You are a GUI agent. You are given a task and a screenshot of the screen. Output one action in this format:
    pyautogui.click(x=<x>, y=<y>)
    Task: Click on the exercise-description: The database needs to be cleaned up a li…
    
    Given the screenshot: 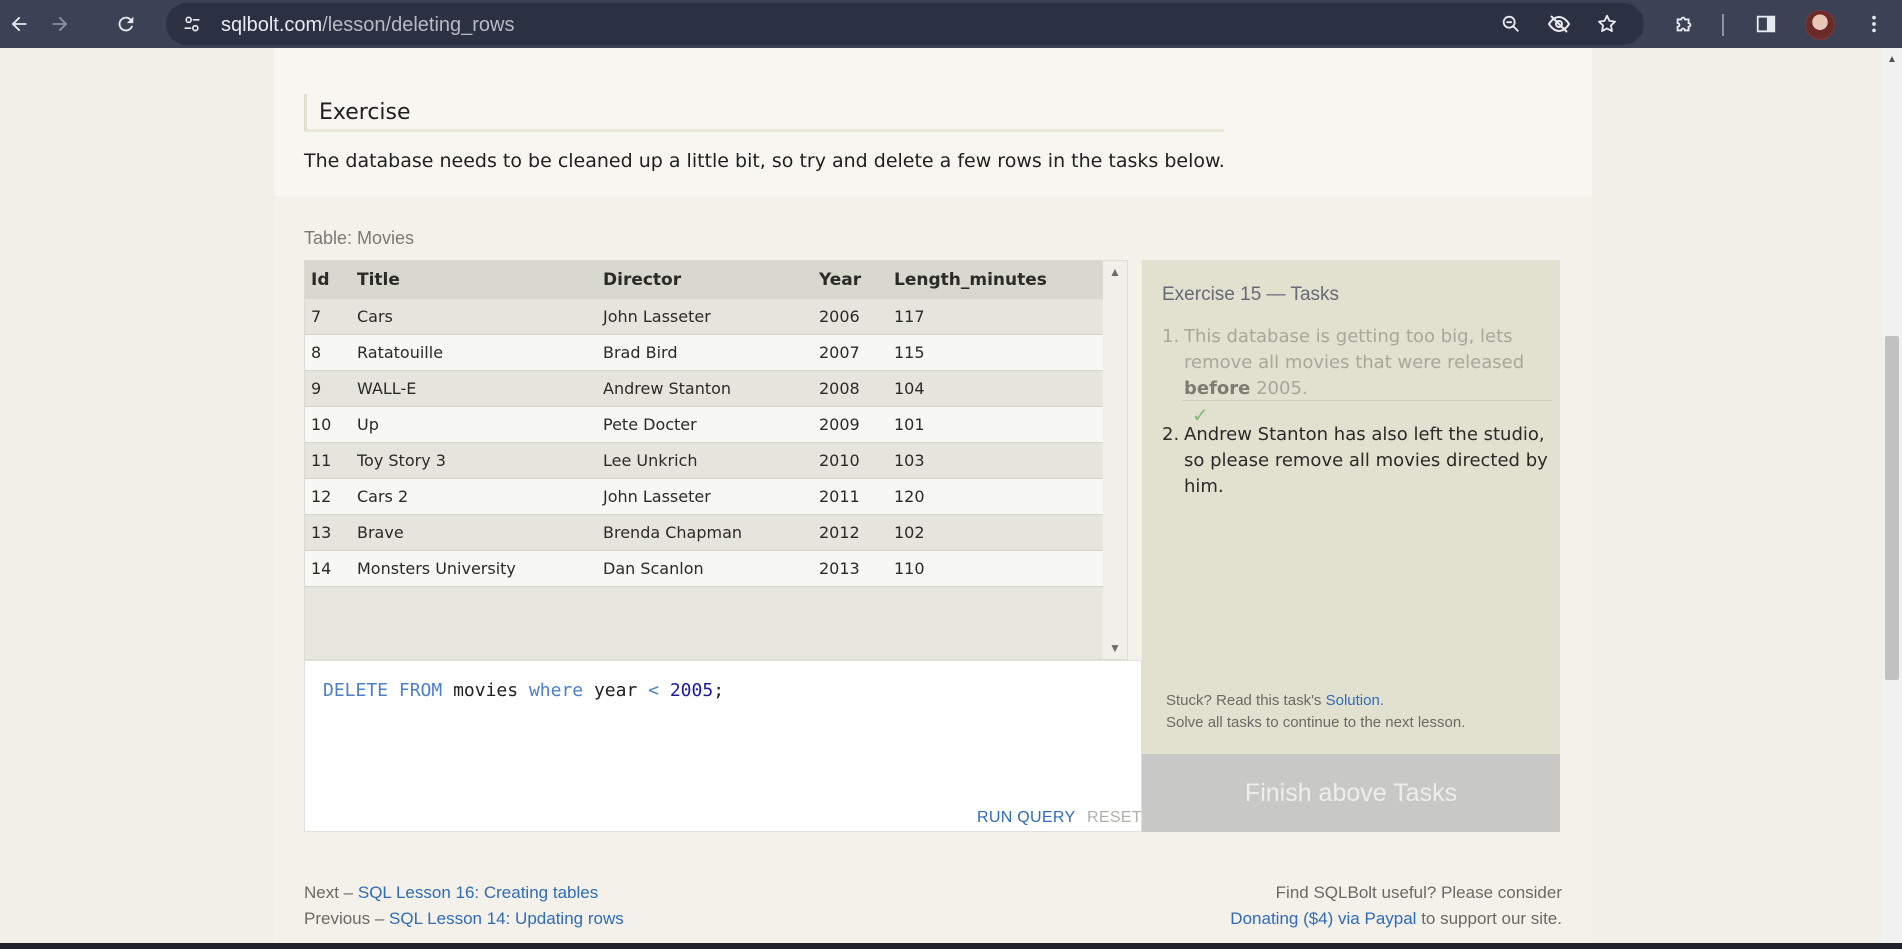 What is the action you would take?
    pyautogui.click(x=764, y=161)
    